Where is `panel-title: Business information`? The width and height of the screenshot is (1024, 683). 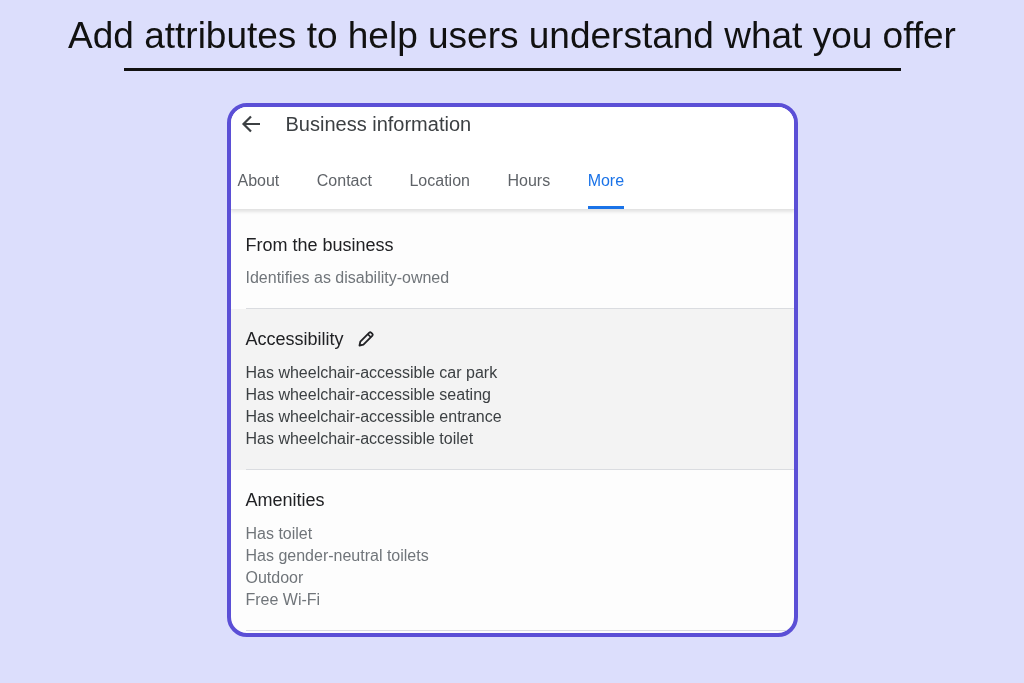 panel-title: Business information is located at coordinates (378, 124).